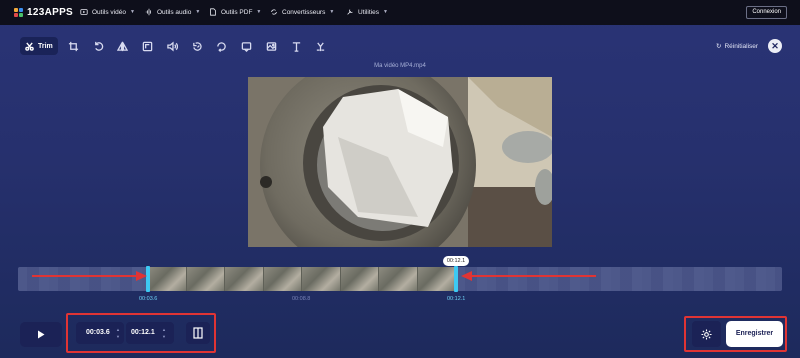  What do you see at coordinates (50, 12) in the screenshot?
I see `brand-name: 123APPS` at bounding box center [50, 12].